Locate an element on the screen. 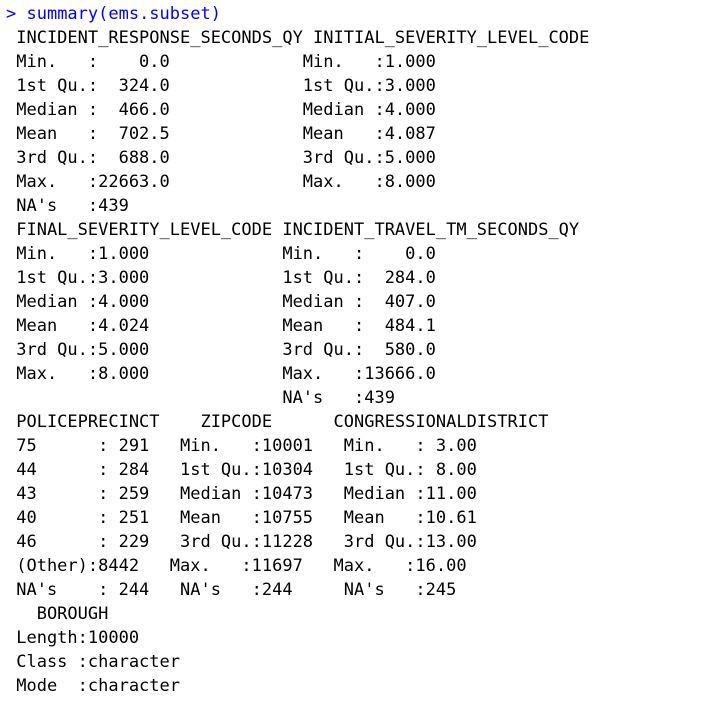 The image size is (706, 703). summary-row: 43 : 259 Median :10473 Median :11.00 is located at coordinates (282, 494).